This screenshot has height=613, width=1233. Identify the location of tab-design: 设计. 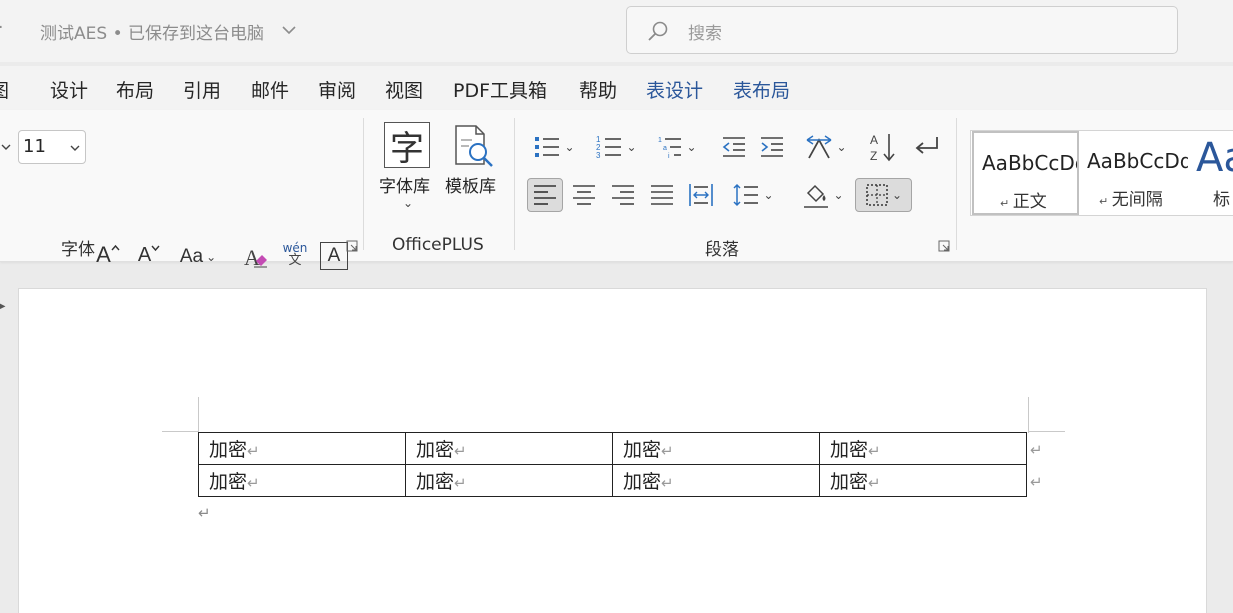
(69, 89).